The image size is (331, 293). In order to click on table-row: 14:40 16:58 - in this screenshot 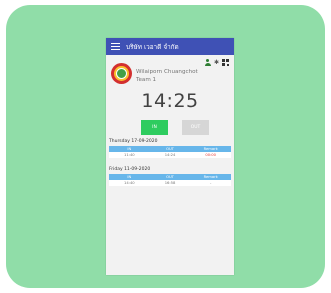, I will do `click(170, 182)`.